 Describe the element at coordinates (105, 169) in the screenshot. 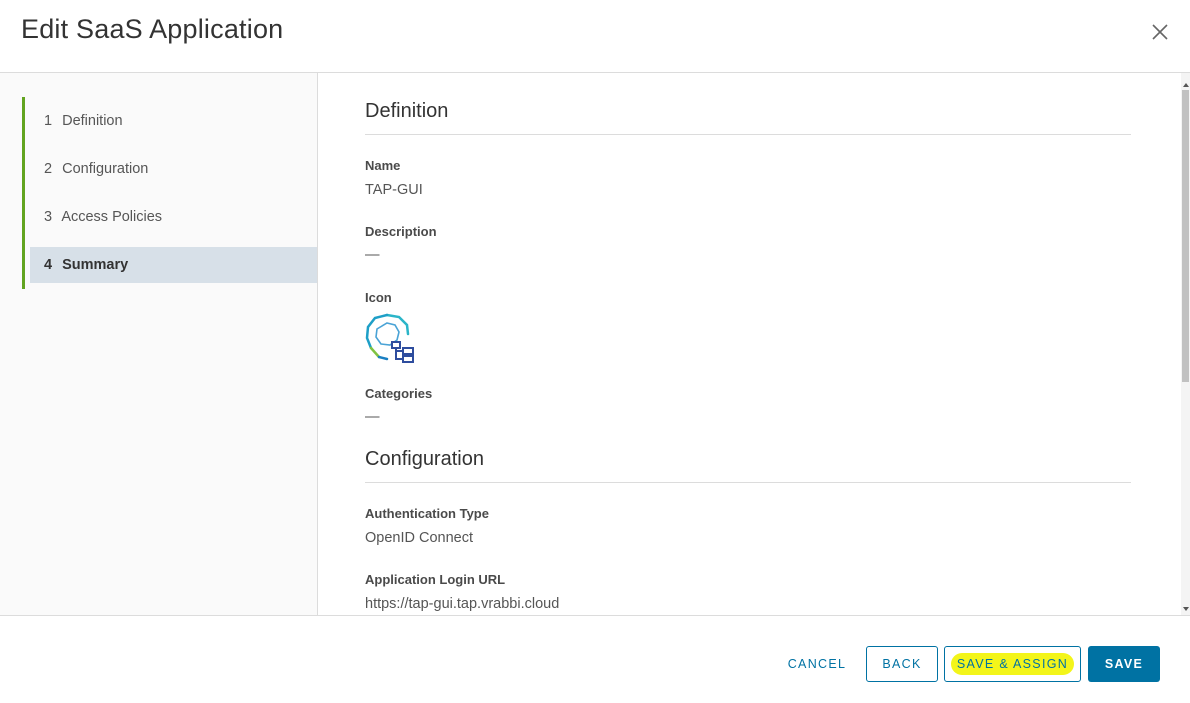

I see `step-label: Configuration` at that location.